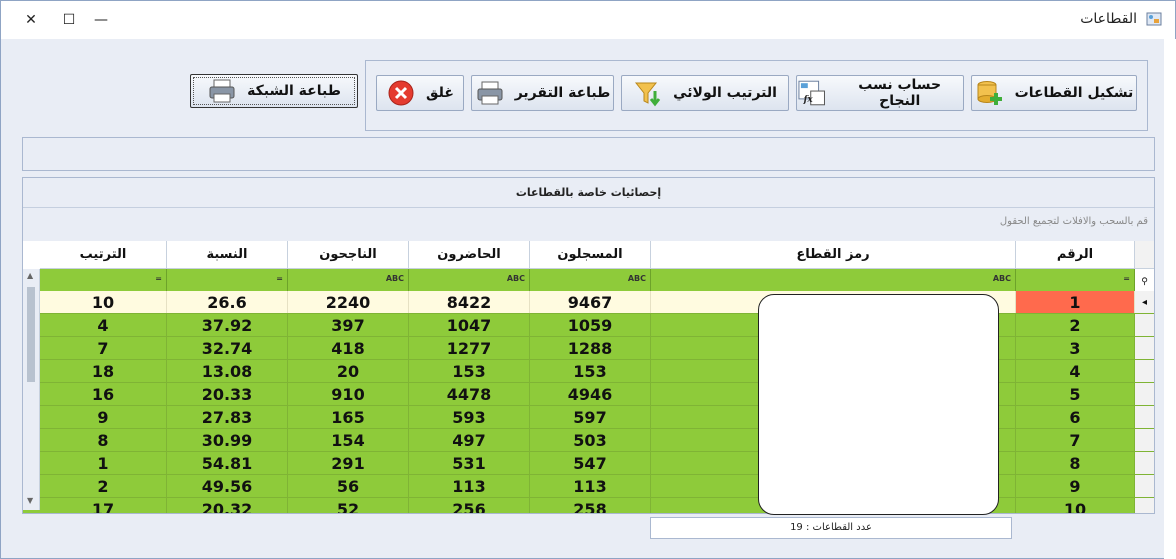 The width and height of the screenshot is (1176, 559). What do you see at coordinates (469, 255) in the screenshot?
I see `col-header-present: الحاضرون` at bounding box center [469, 255].